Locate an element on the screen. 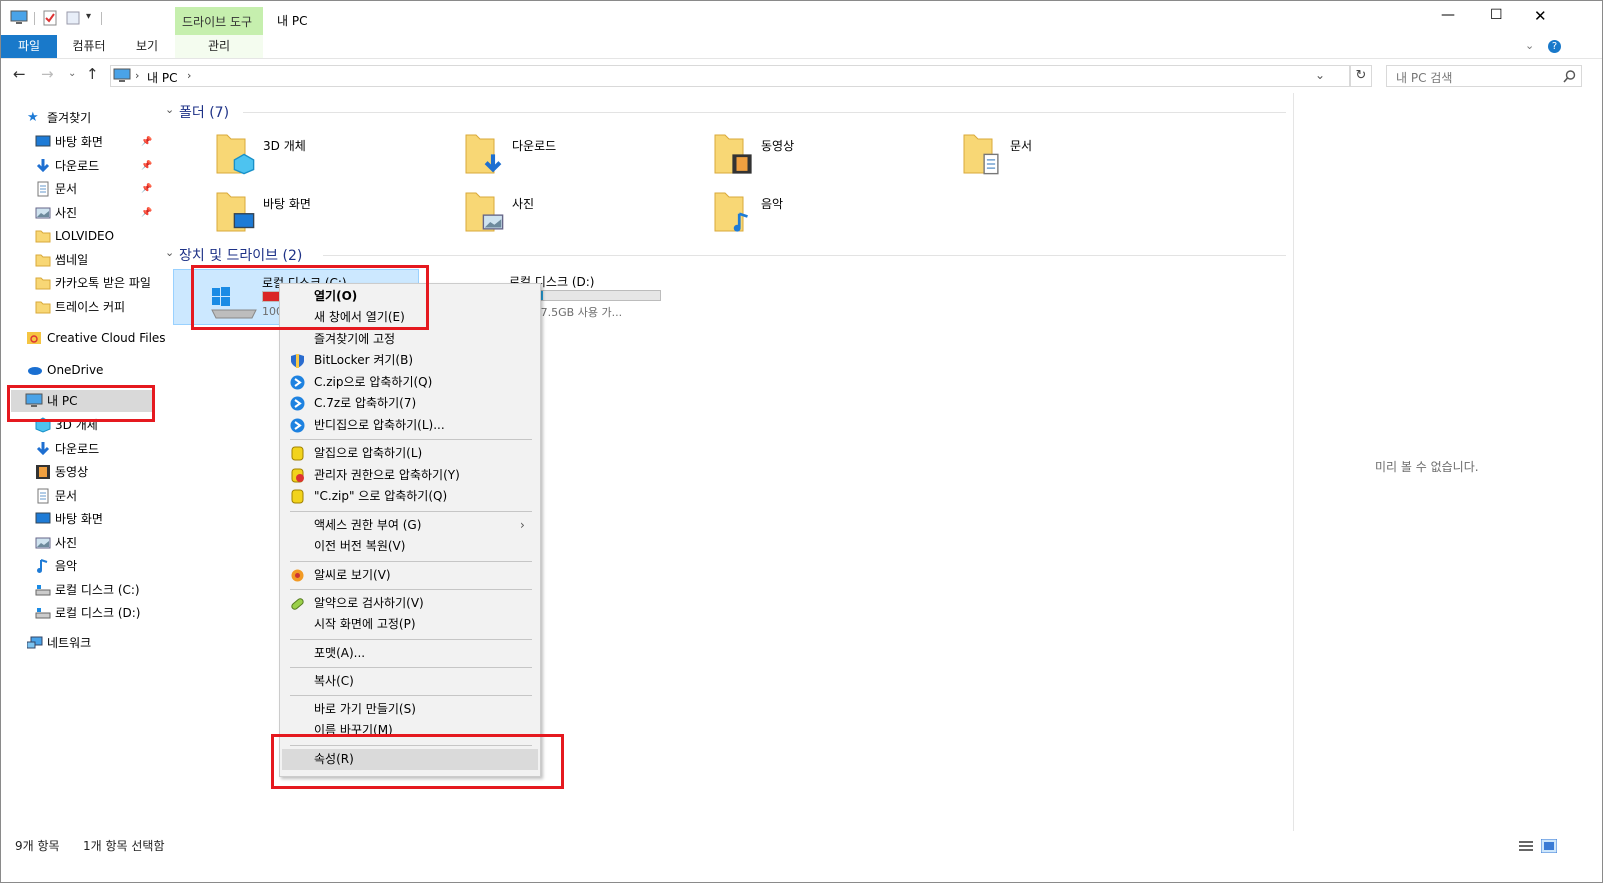  ribbon-expand-icon: ⌄ is located at coordinates (1529, 45).